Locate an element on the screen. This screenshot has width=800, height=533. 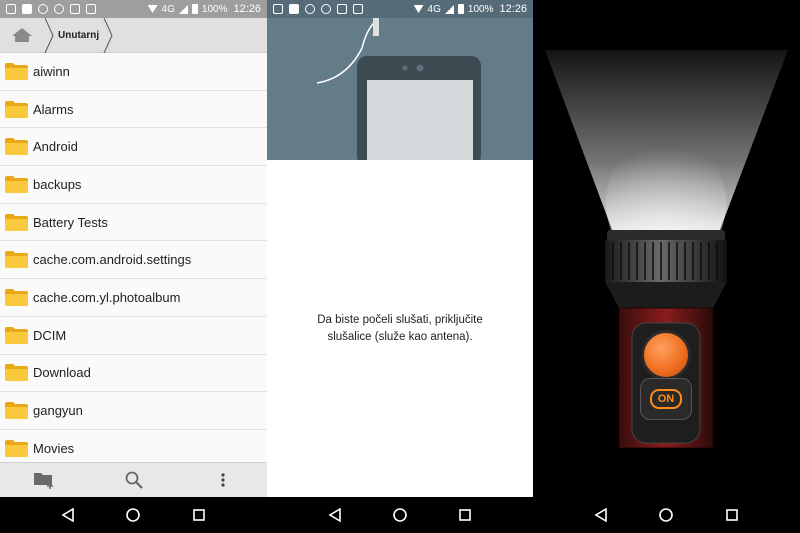
home-button is located at coordinates (22, 35).